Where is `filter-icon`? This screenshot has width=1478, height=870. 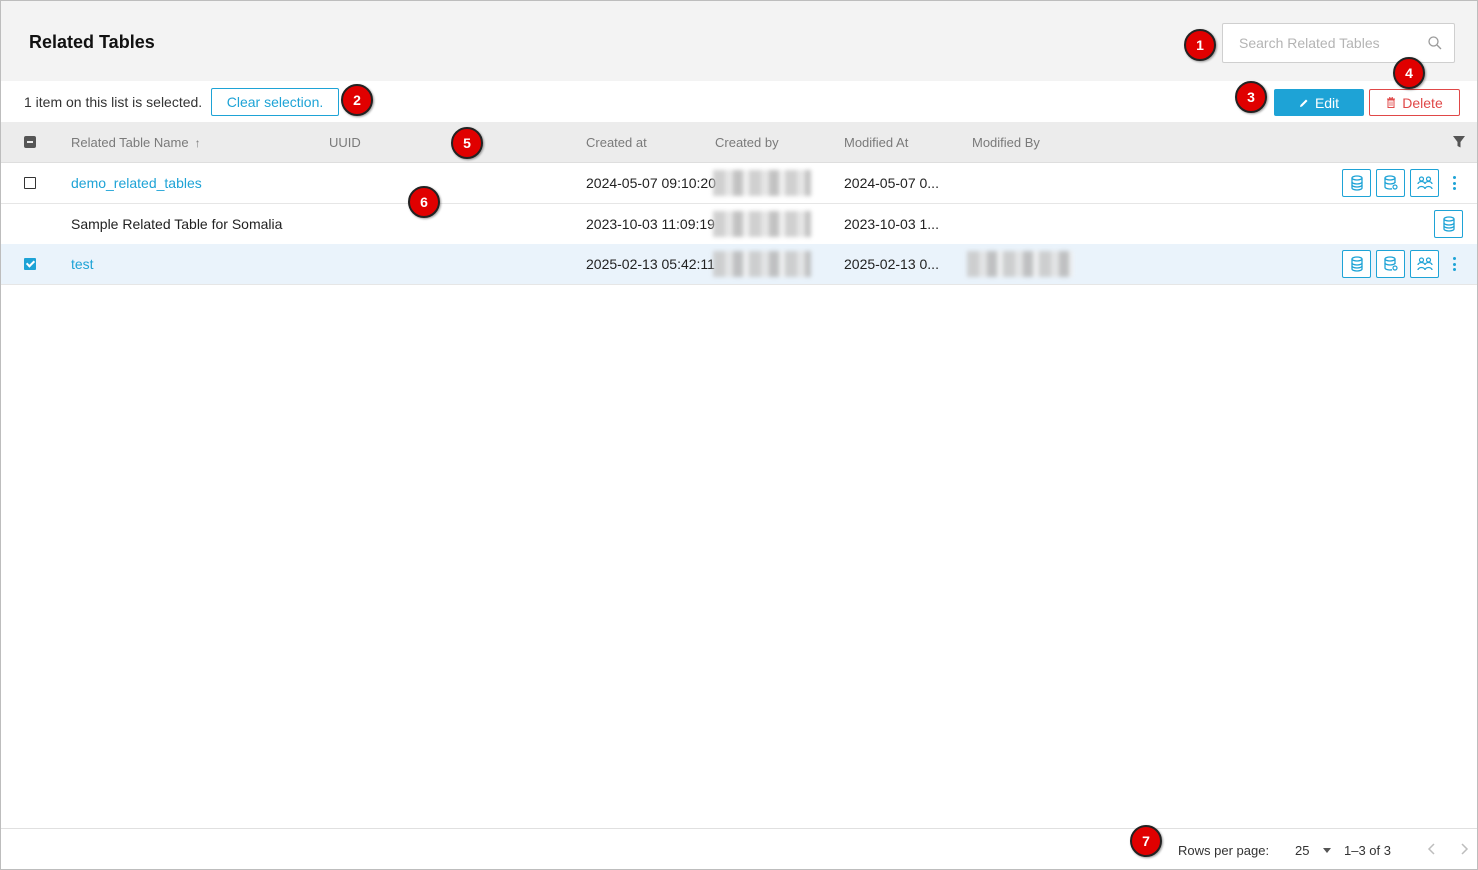
filter-icon is located at coordinates (1459, 142).